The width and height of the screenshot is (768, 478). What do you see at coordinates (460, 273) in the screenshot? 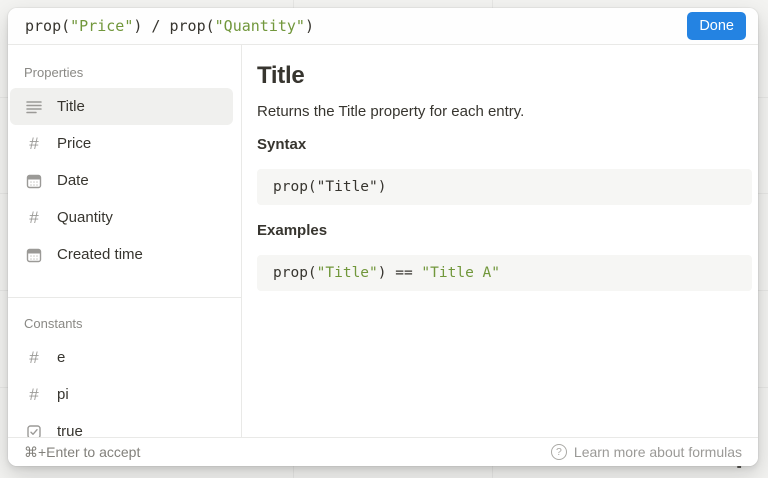
I see `code-token-string: "Title A"` at bounding box center [460, 273].